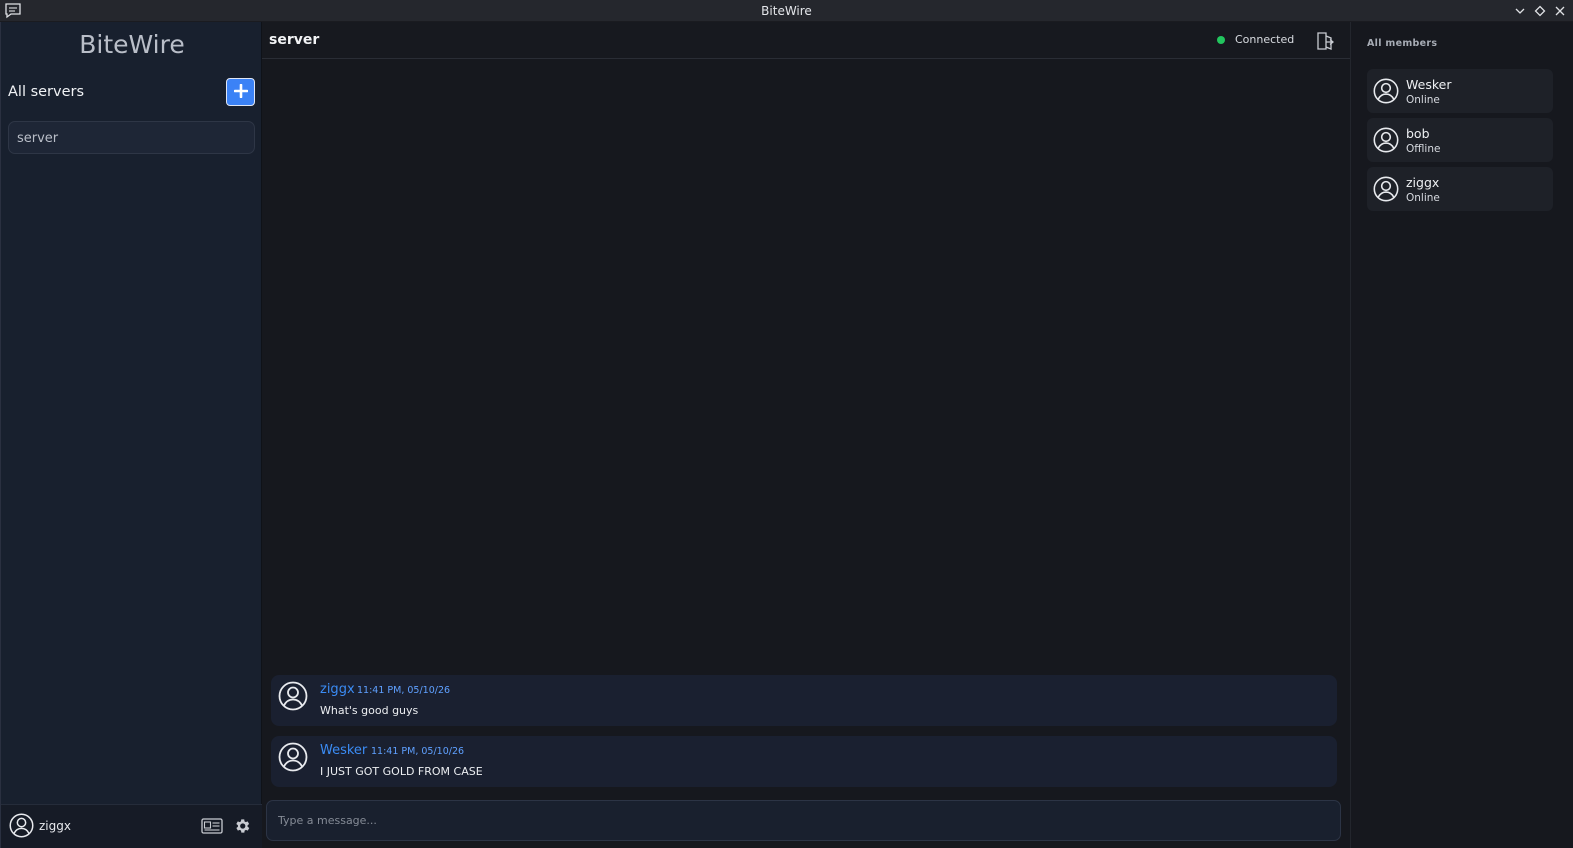 The width and height of the screenshot is (1573, 848). I want to click on server-list-item: server, so click(131, 137).